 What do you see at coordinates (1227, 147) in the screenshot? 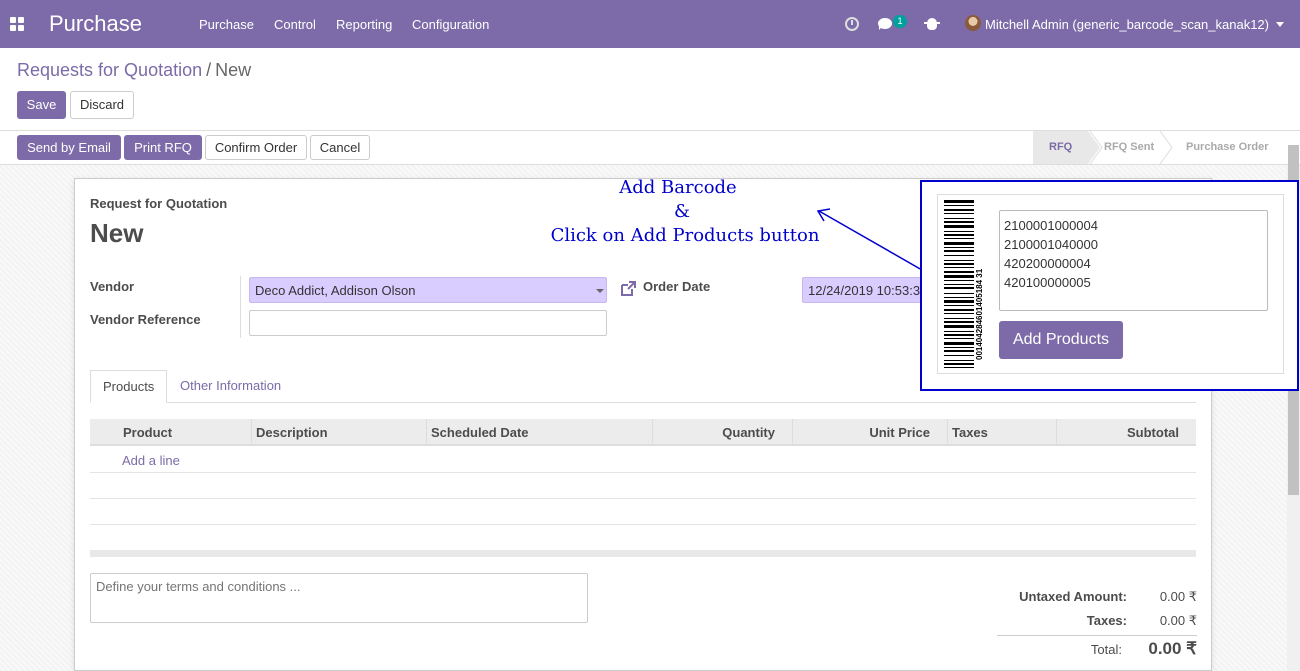
I see `status-purchase-order: Purchase Order` at bounding box center [1227, 147].